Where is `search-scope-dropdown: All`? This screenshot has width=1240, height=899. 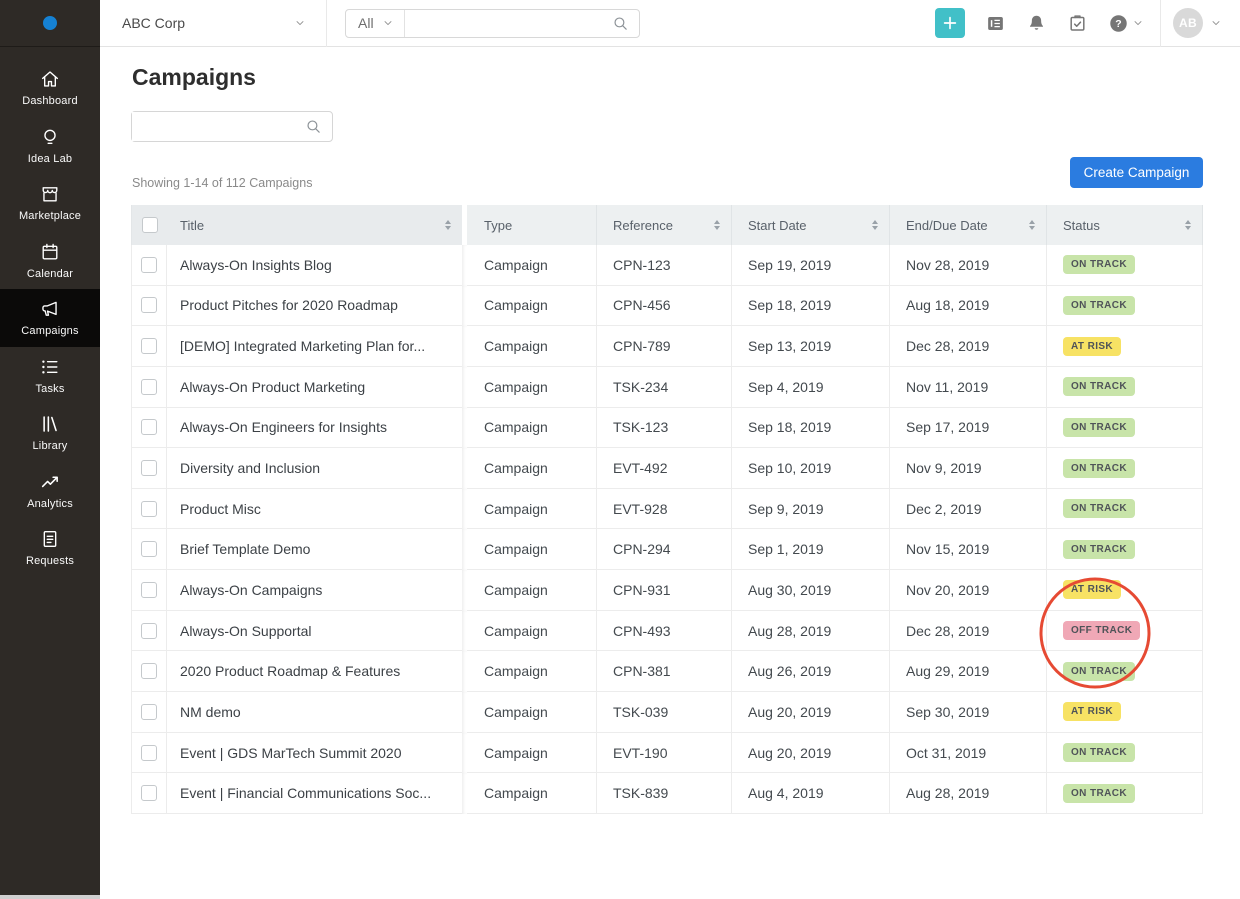
search-scope-dropdown: All is located at coordinates (375, 23).